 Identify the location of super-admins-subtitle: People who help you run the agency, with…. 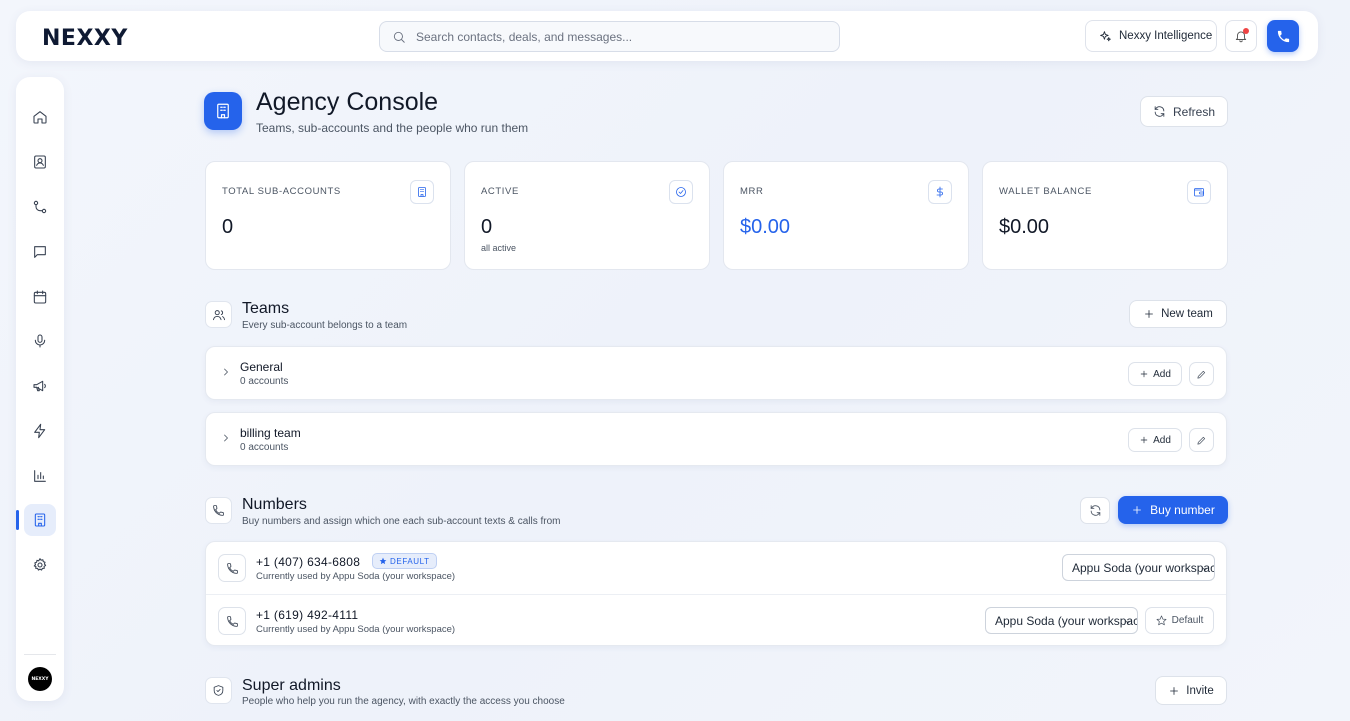
(403, 701).